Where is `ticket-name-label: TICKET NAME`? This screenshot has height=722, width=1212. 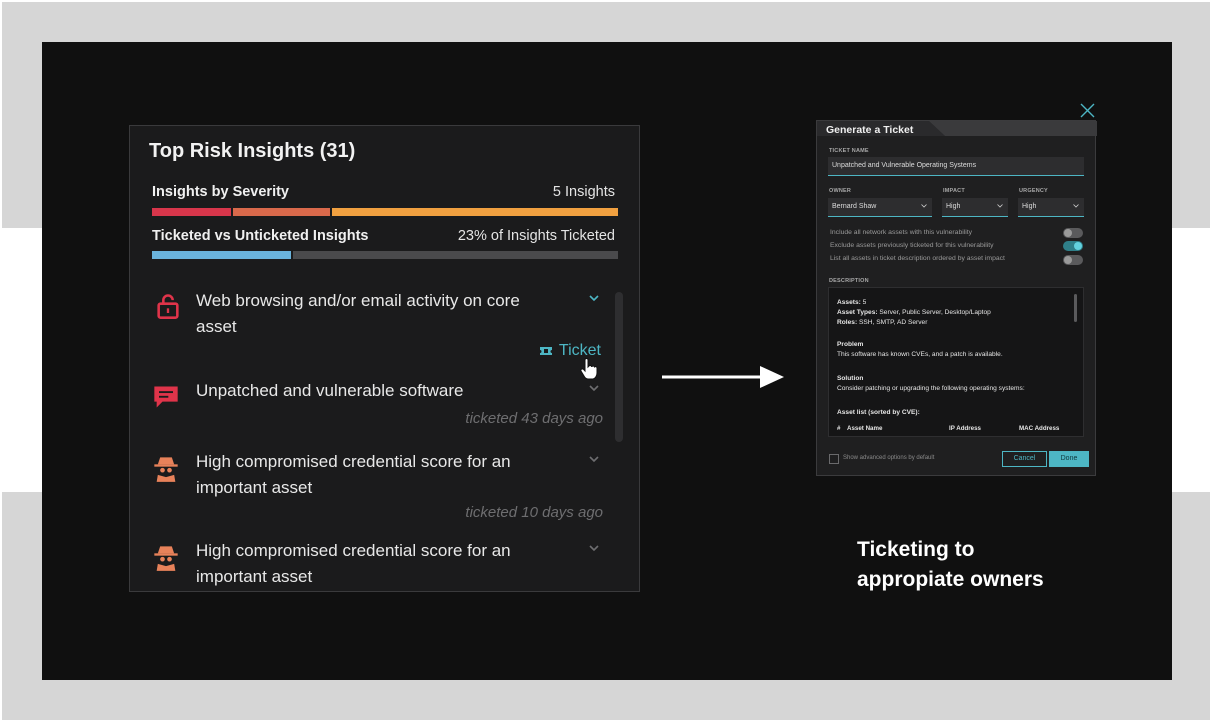 ticket-name-label: TICKET NAME is located at coordinates (849, 151).